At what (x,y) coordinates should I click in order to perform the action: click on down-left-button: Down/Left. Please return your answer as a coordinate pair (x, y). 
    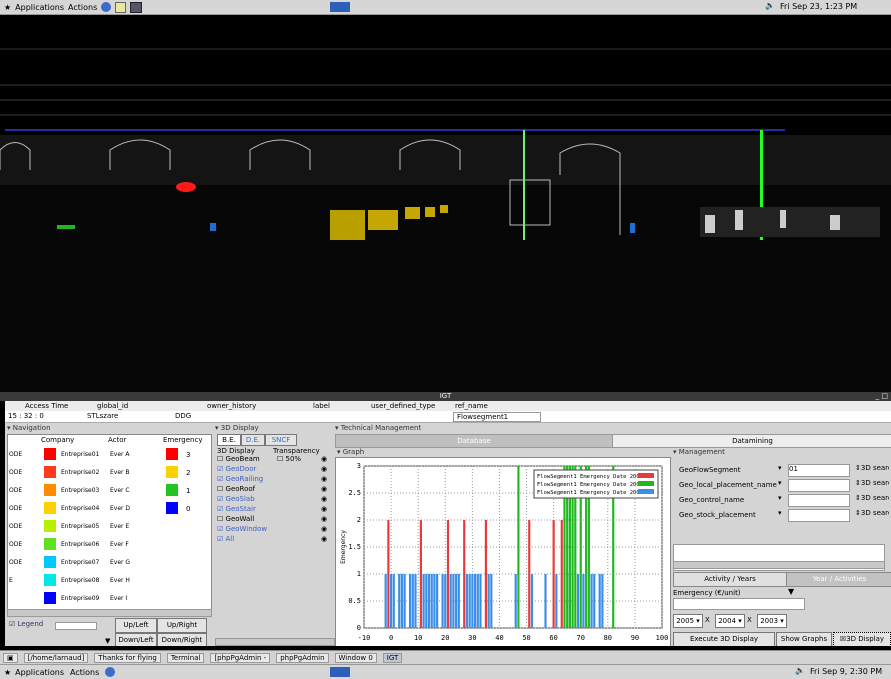
    Looking at the image, I should click on (136, 639).